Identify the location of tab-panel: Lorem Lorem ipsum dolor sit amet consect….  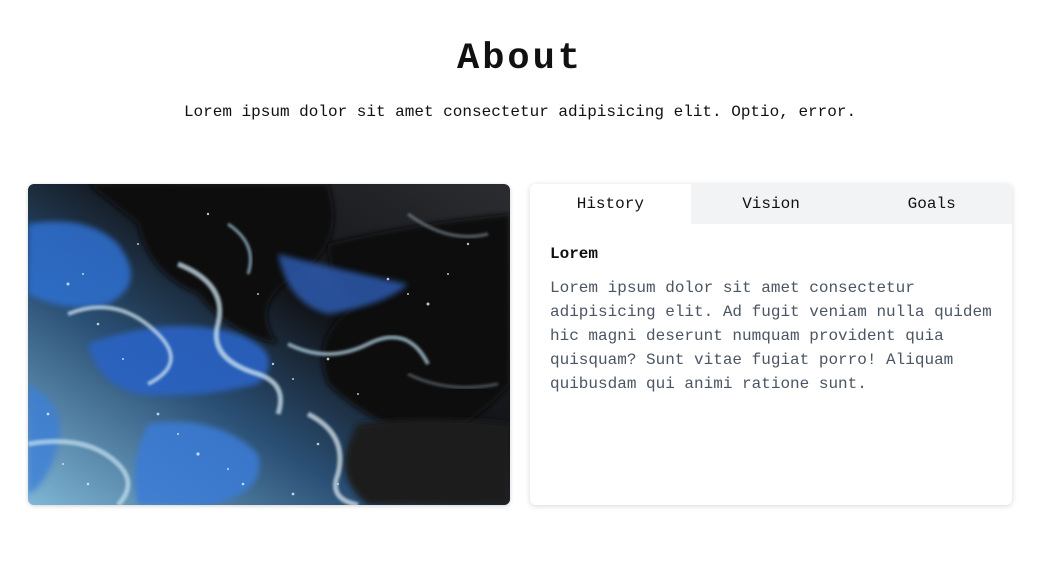
(771, 310).